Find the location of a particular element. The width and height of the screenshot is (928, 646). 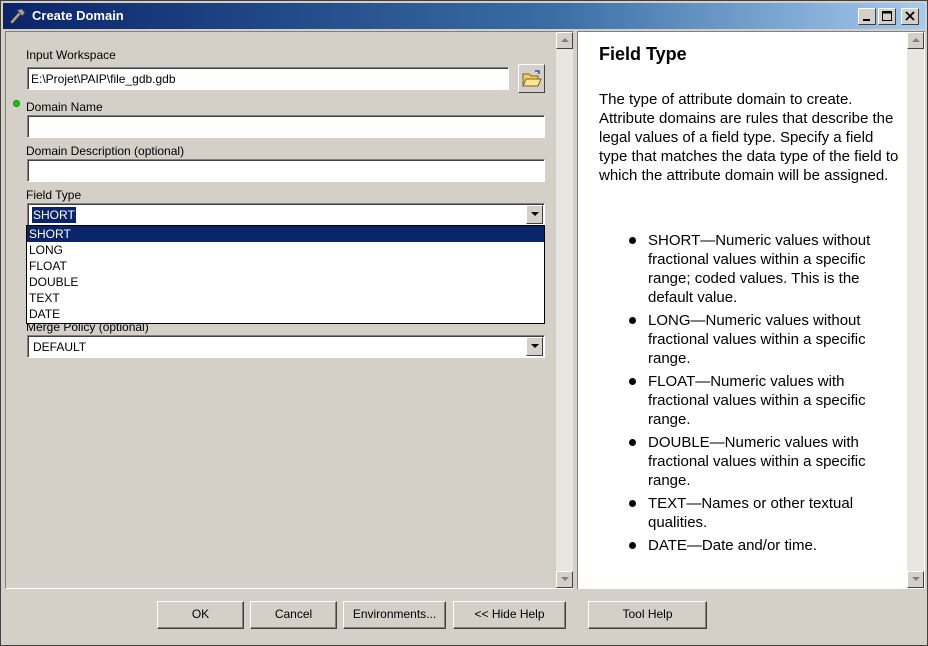

scroll-down-button is located at coordinates (564, 579).